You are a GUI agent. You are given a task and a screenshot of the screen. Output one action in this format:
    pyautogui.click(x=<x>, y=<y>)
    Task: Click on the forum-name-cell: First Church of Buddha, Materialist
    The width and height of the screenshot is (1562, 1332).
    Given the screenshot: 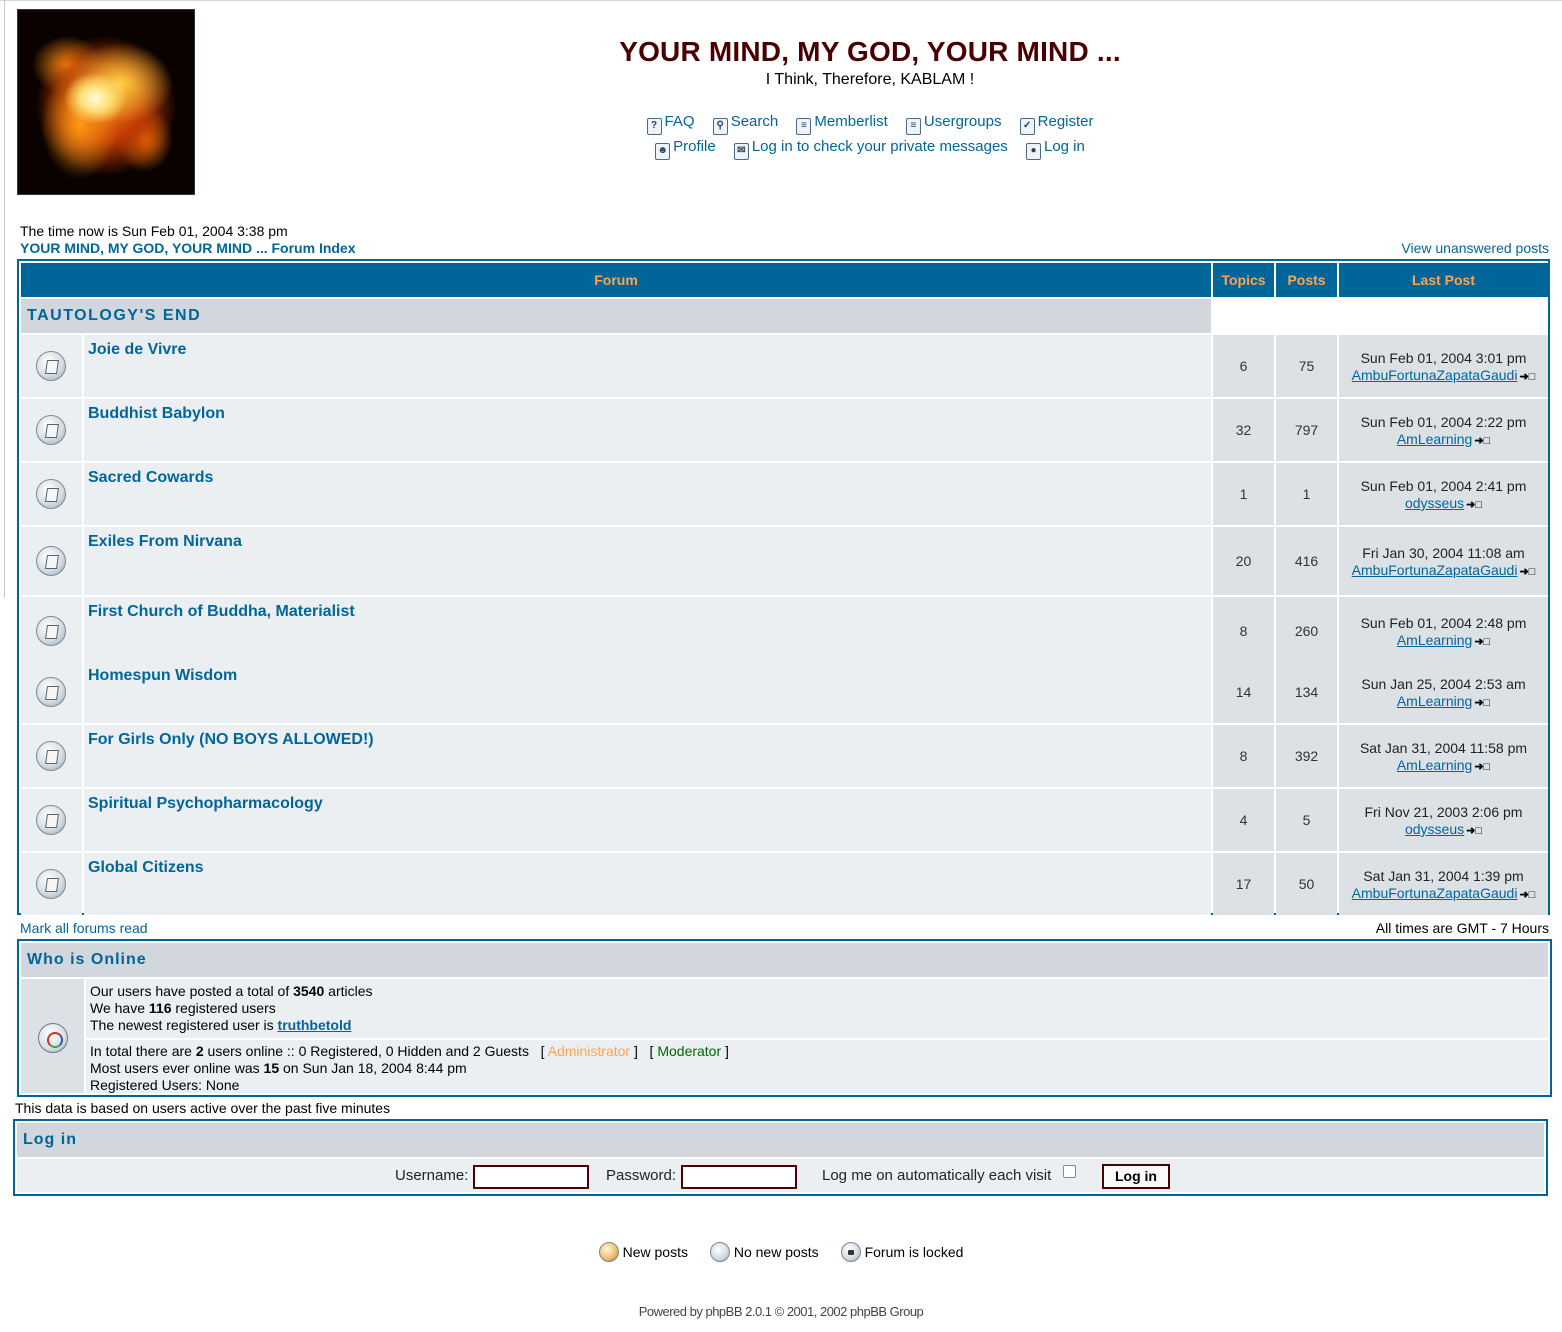 What is the action you would take?
    pyautogui.click(x=647, y=631)
    